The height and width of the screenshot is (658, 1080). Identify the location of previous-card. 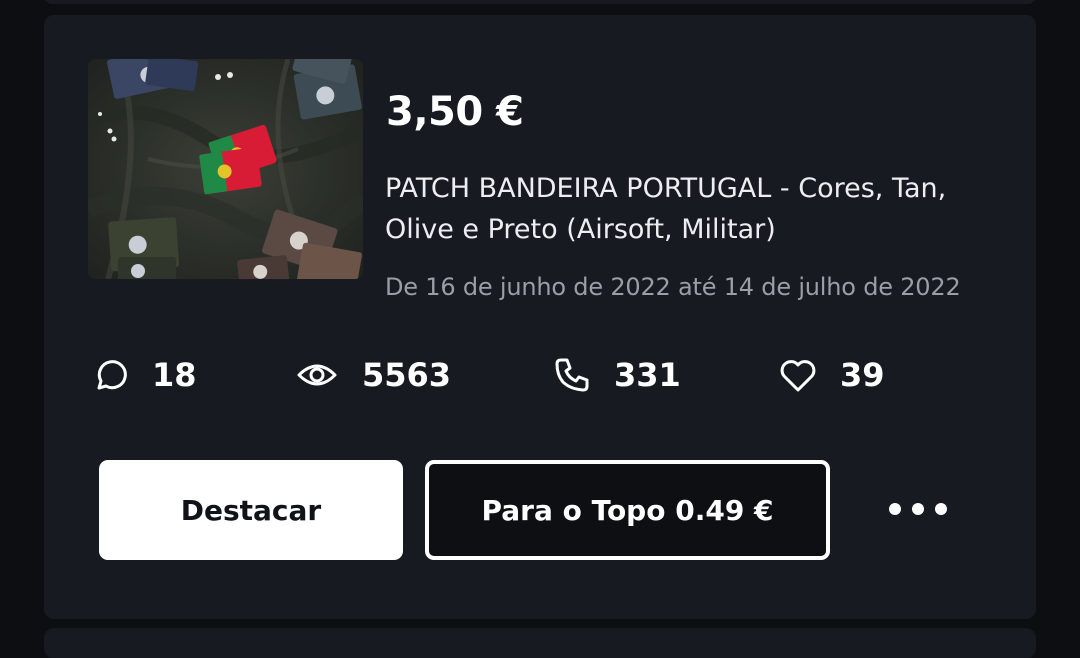
(540, 2).